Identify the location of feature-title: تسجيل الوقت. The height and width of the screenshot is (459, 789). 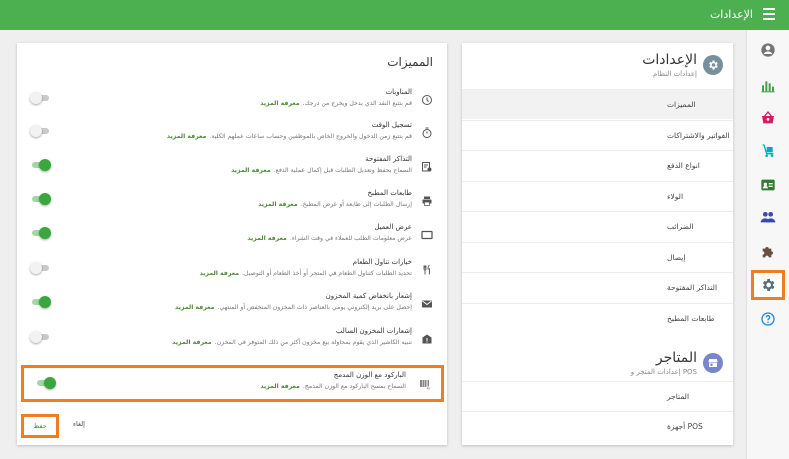
(391, 125).